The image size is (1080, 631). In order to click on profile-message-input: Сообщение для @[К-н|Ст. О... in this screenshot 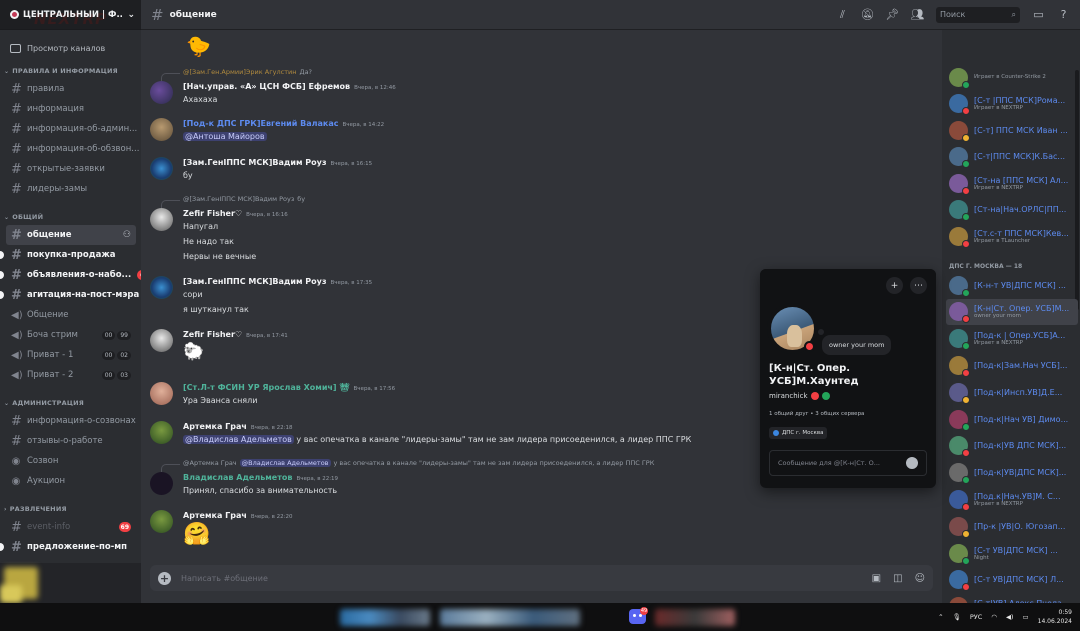, I will do `click(848, 463)`.